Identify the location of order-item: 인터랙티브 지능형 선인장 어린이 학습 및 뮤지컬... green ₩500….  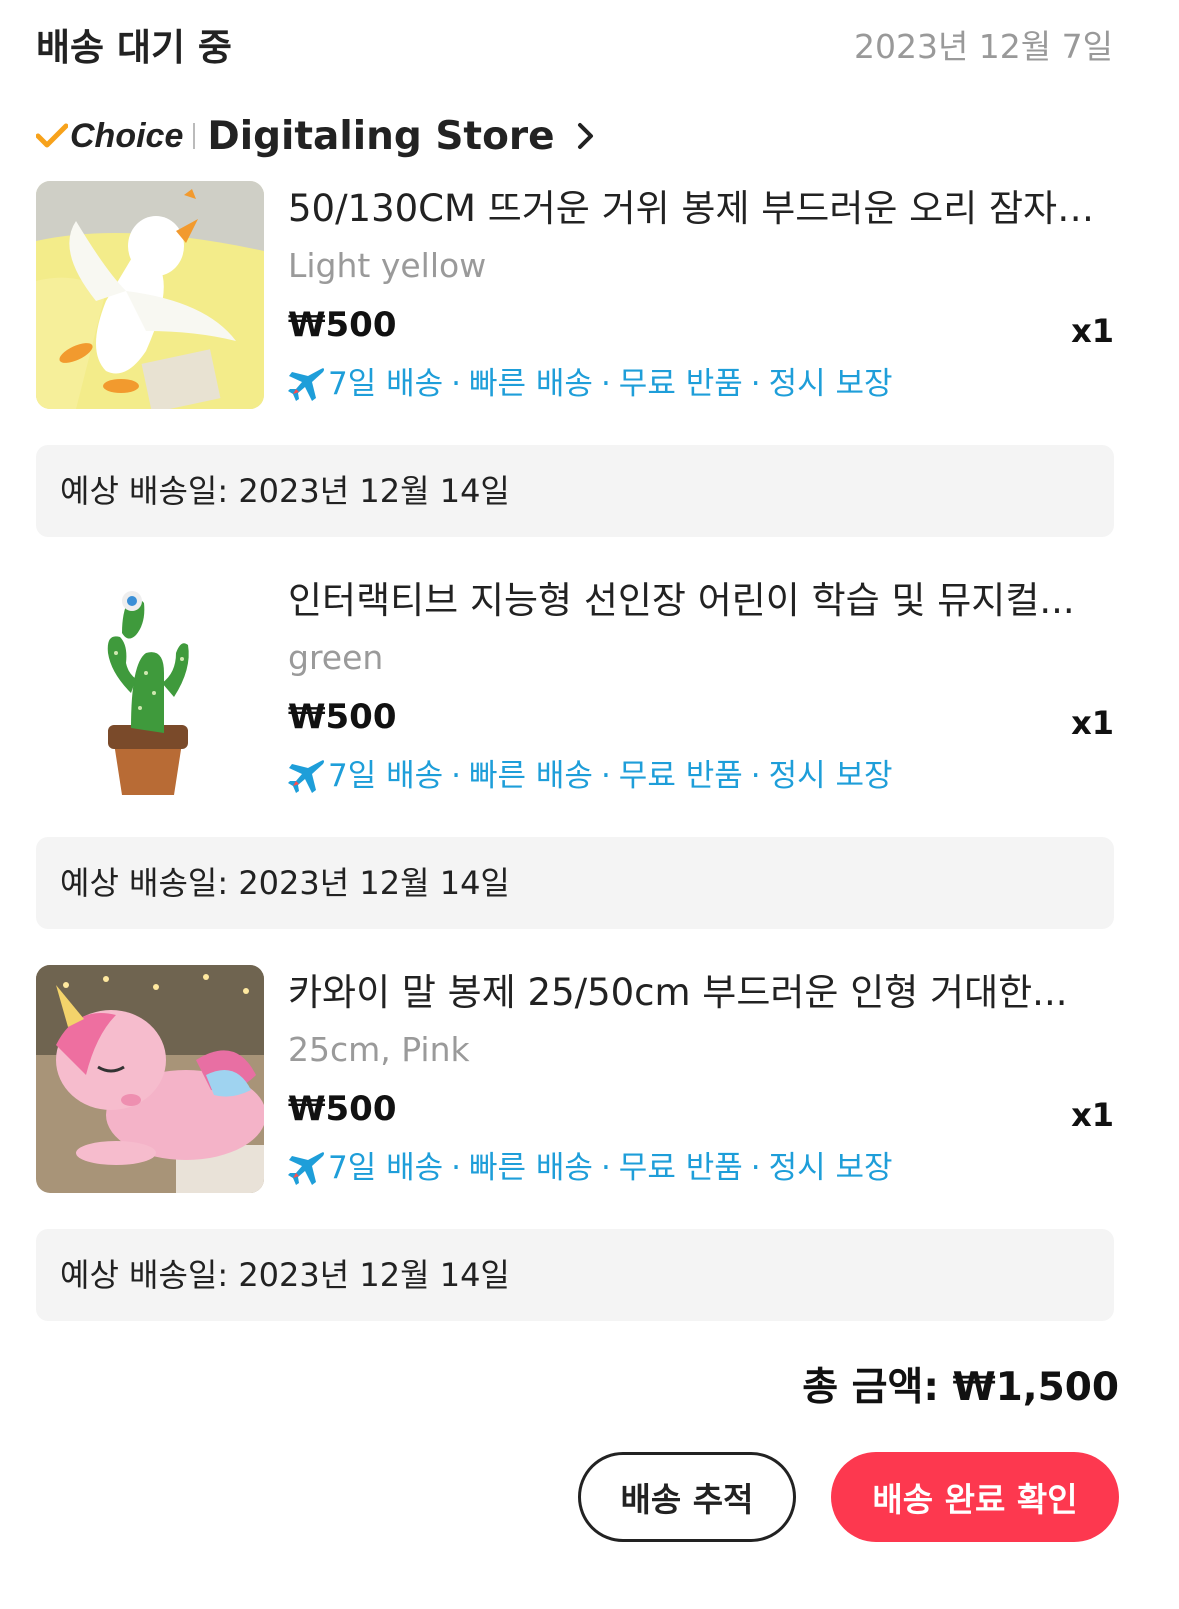
(575, 689).